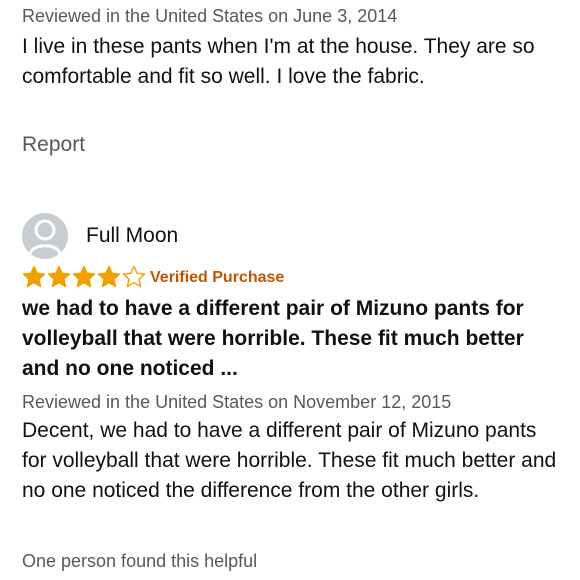  What do you see at coordinates (134, 276) in the screenshot?
I see `star-empty-icon` at bounding box center [134, 276].